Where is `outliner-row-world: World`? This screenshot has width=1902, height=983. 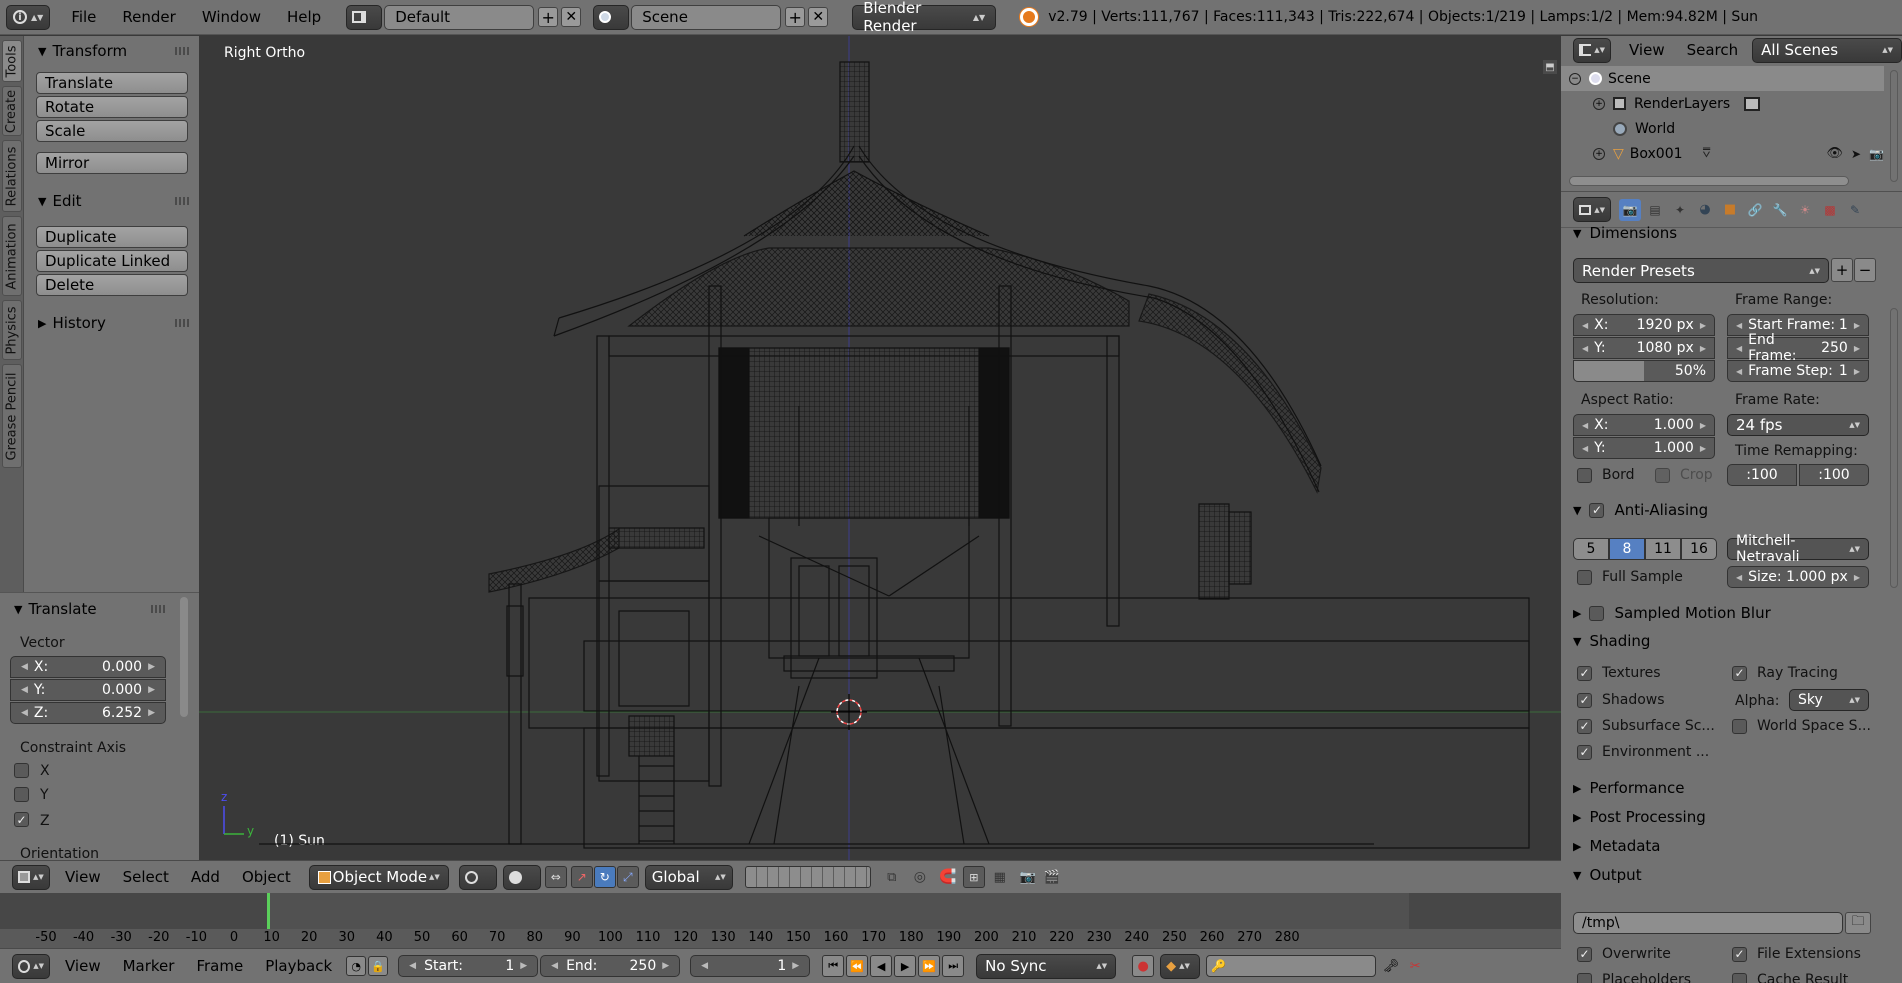
outliner-row-world: World is located at coordinates (1722, 128).